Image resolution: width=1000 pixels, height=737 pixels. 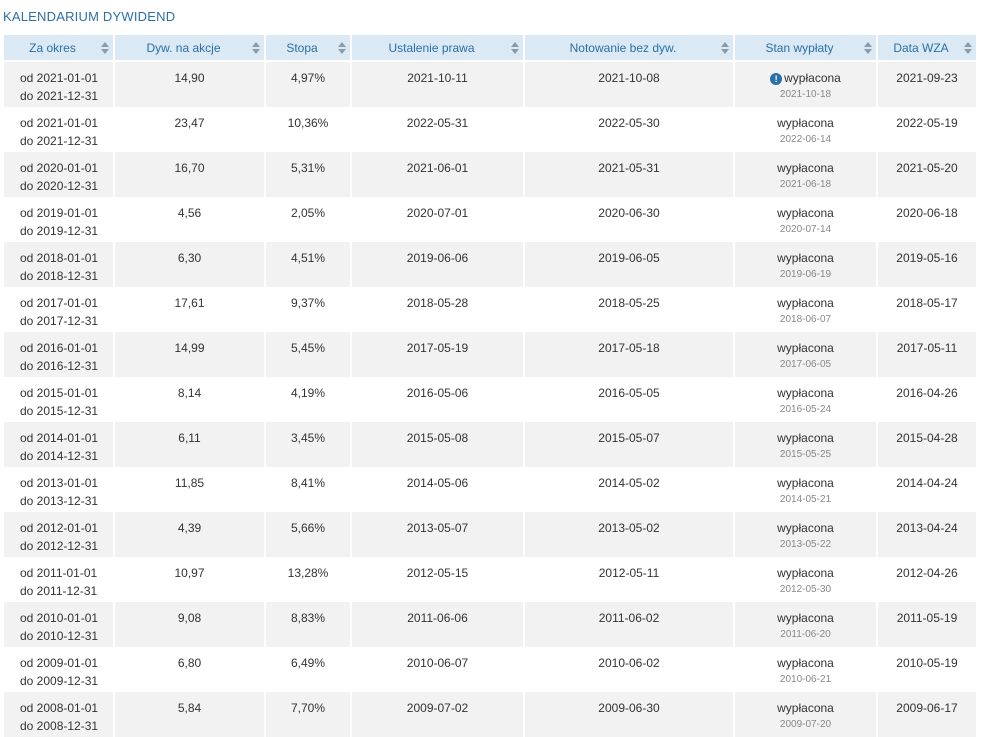 I want to click on cell-status: wypłacona 2018-06-07, so click(x=805, y=309).